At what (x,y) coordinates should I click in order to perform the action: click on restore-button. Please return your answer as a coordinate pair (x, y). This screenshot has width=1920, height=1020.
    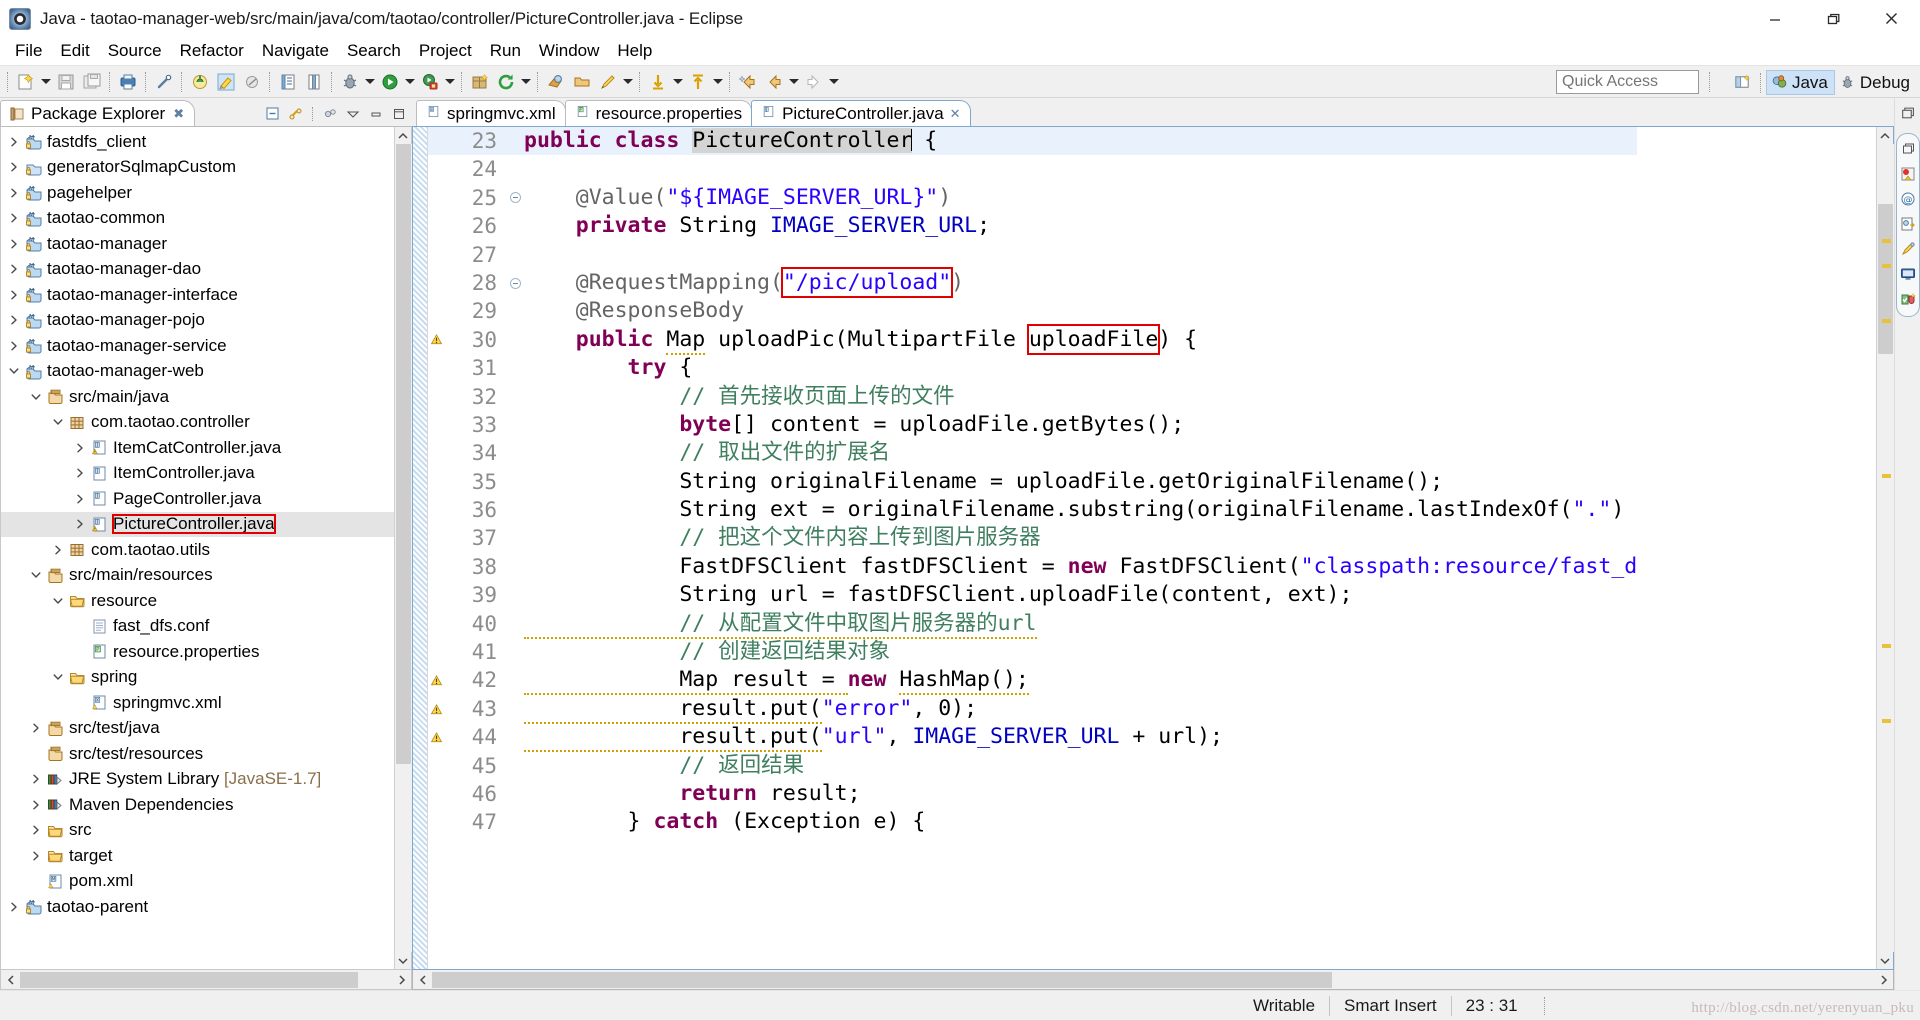
    Looking at the image, I should click on (1833, 19).